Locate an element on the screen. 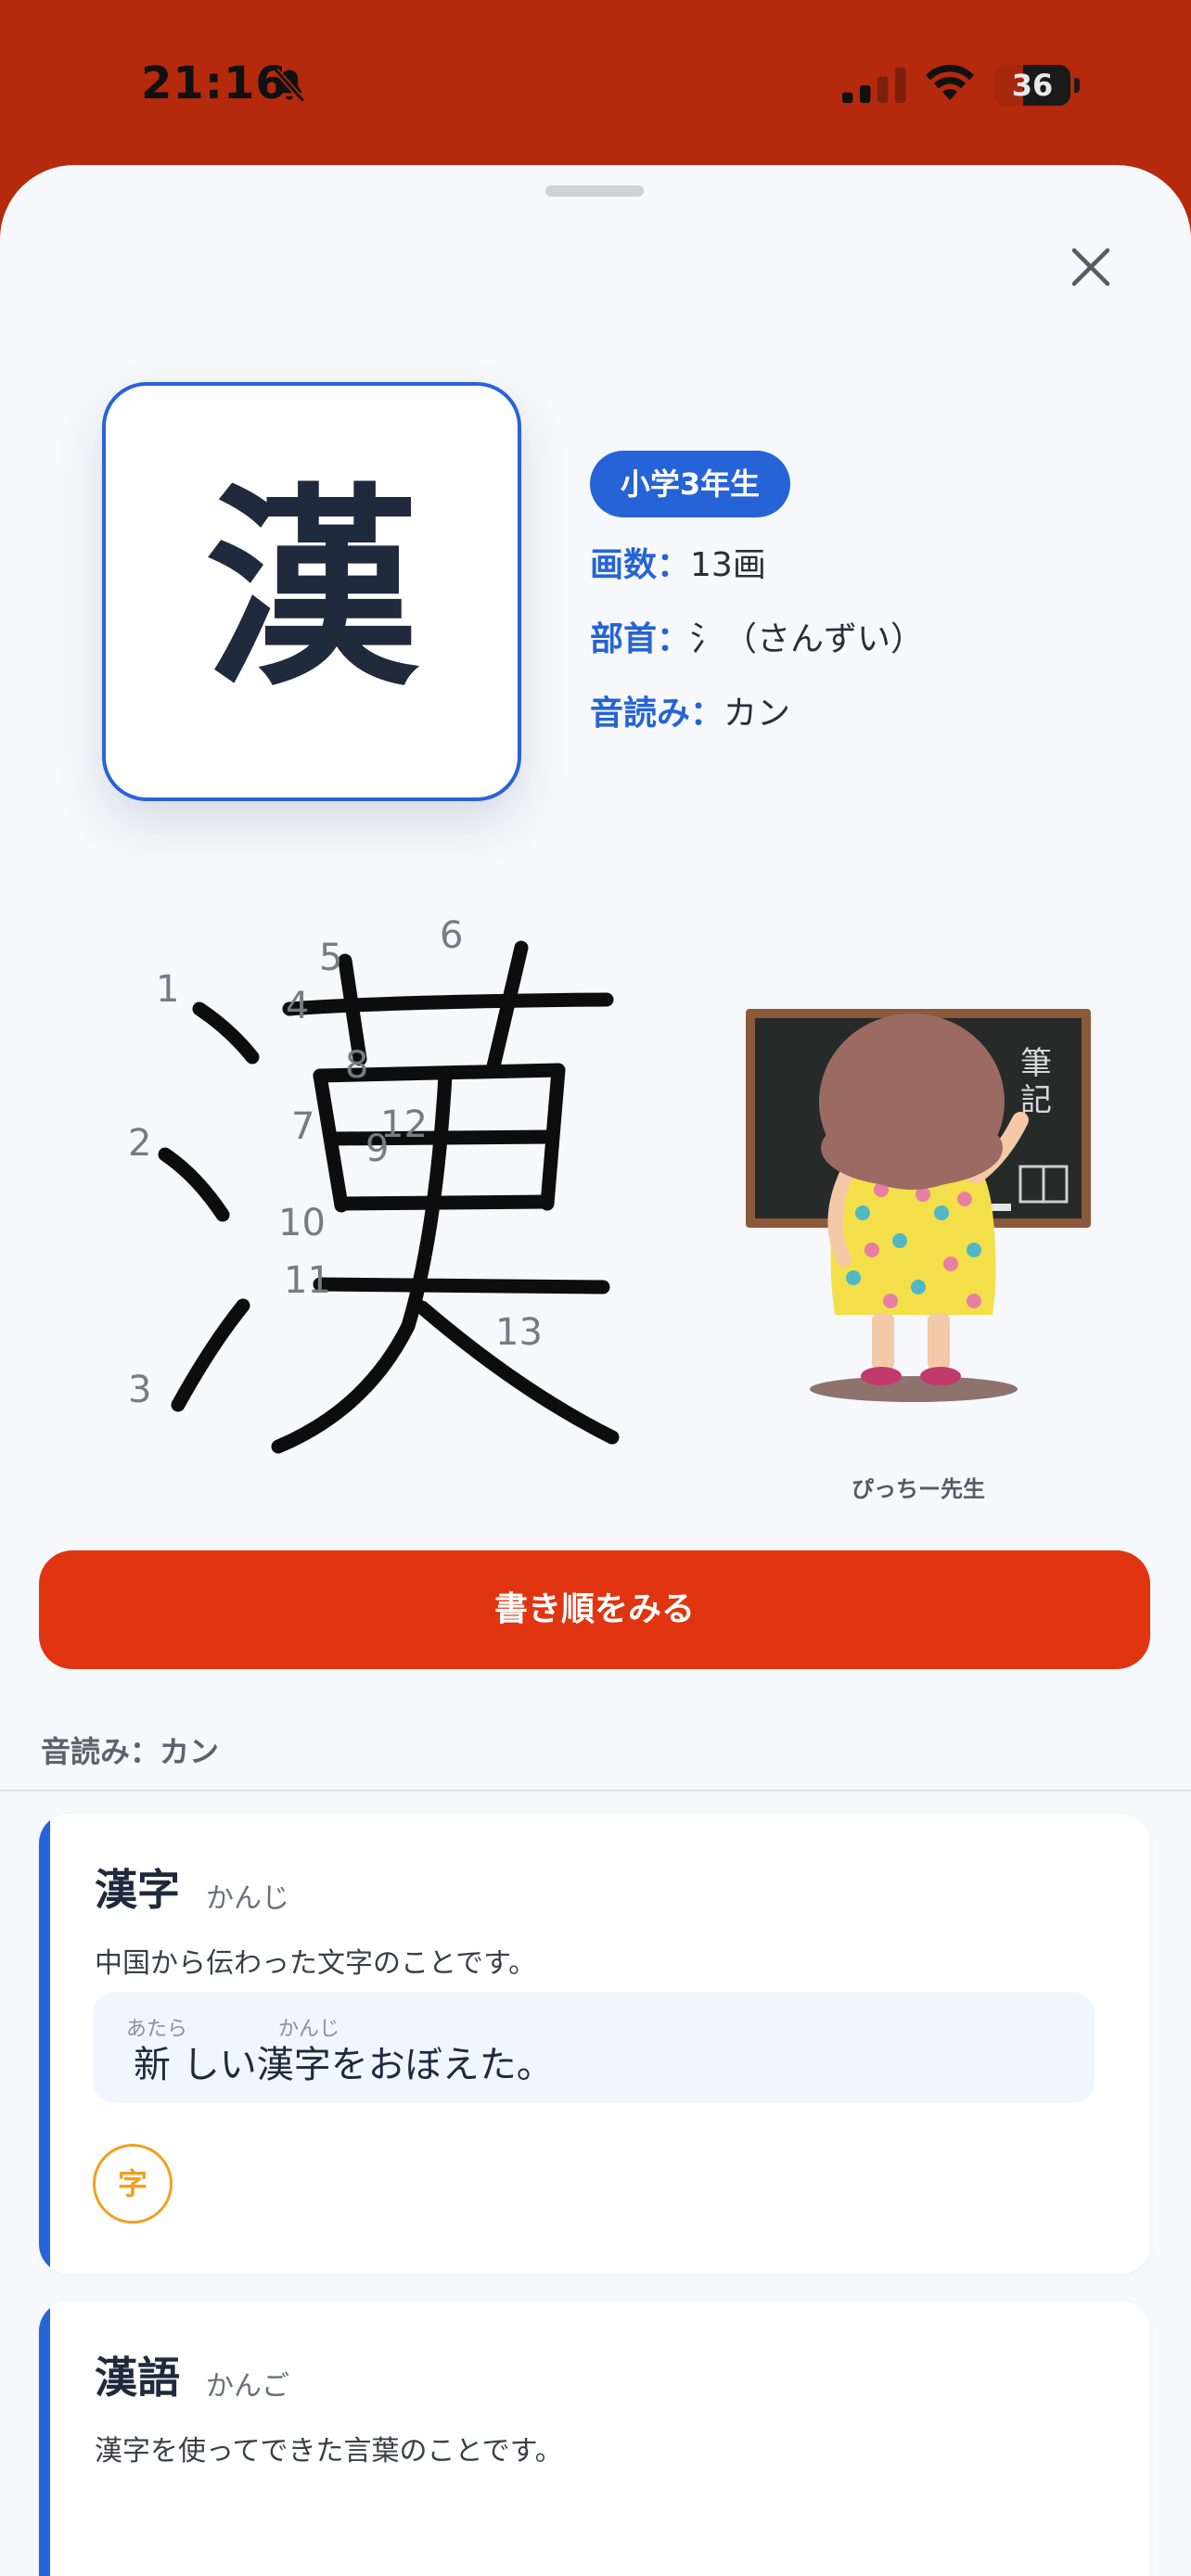 The image size is (1191, 2576). stroke-count-row: 画数：13画 is located at coordinates (678, 562).